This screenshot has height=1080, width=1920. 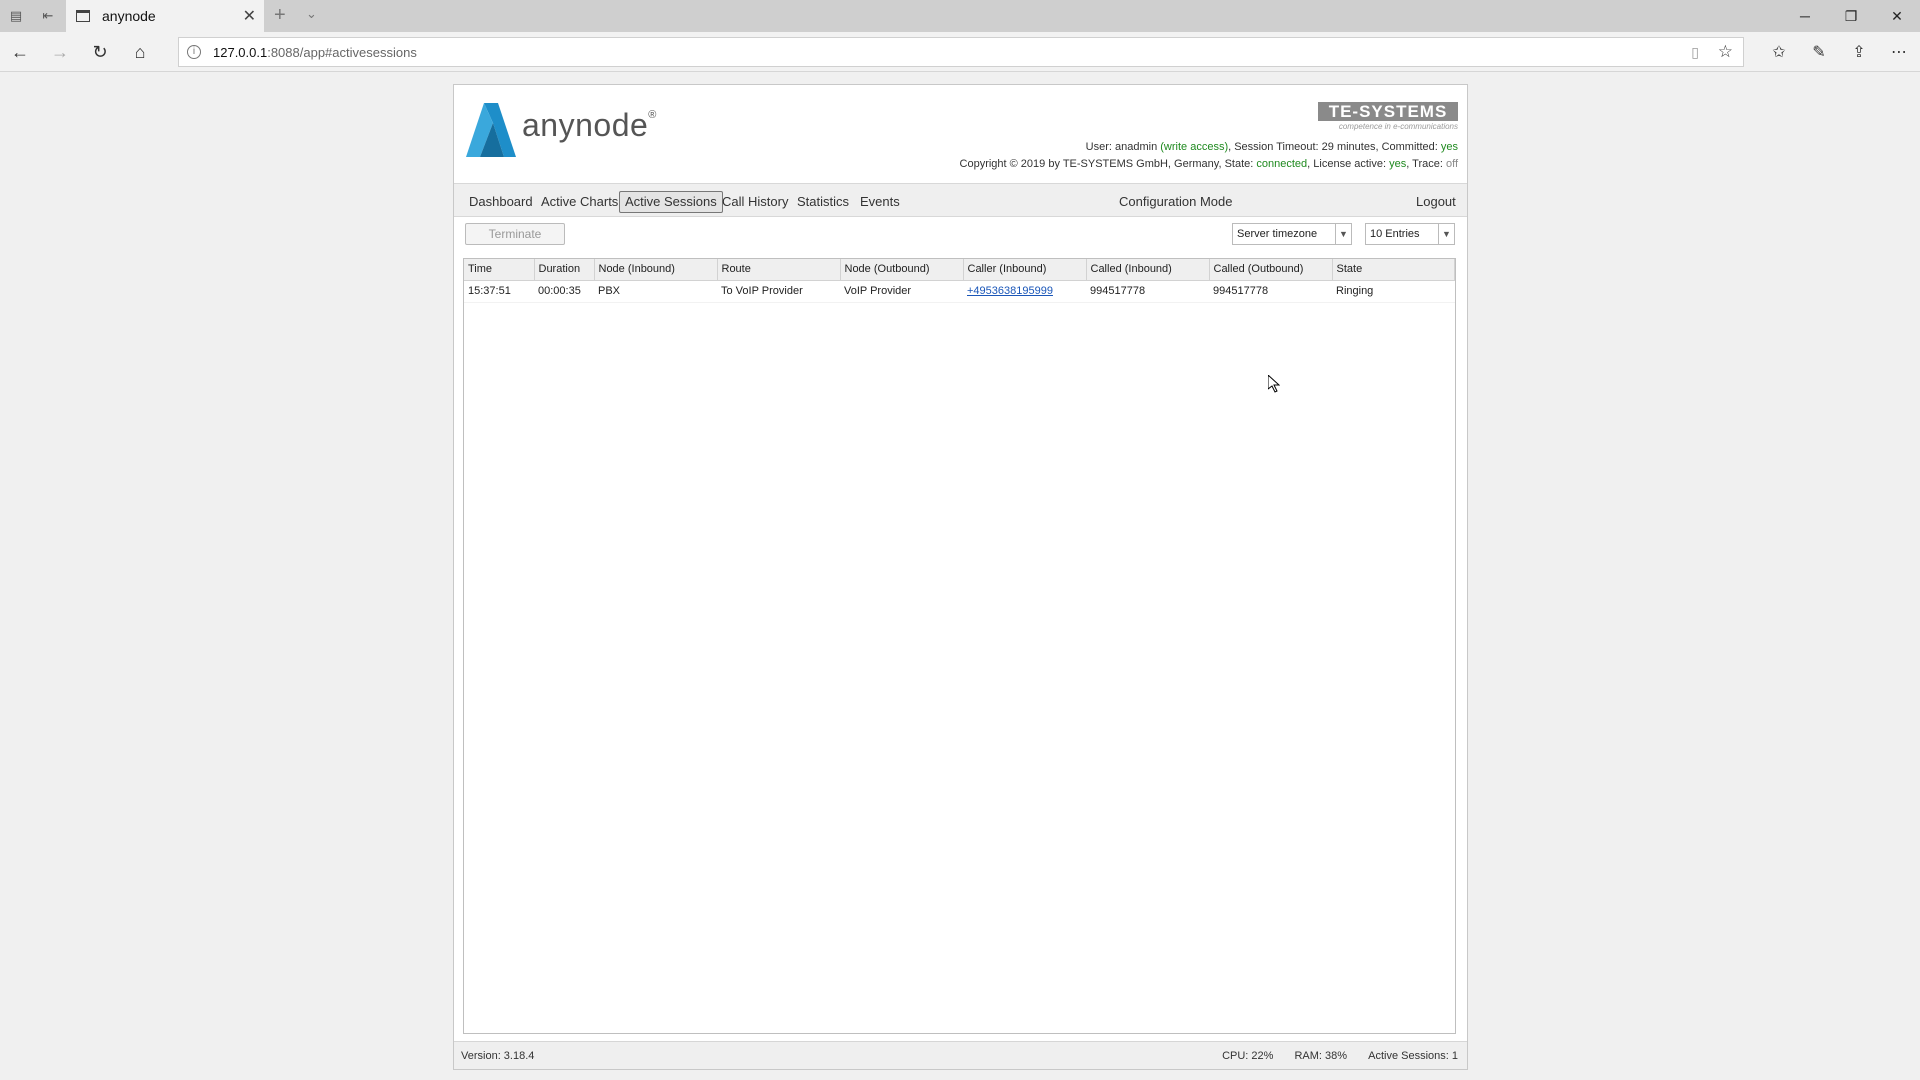 What do you see at coordinates (499, 291) in the screenshot?
I see `cell-time: 15:37:51` at bounding box center [499, 291].